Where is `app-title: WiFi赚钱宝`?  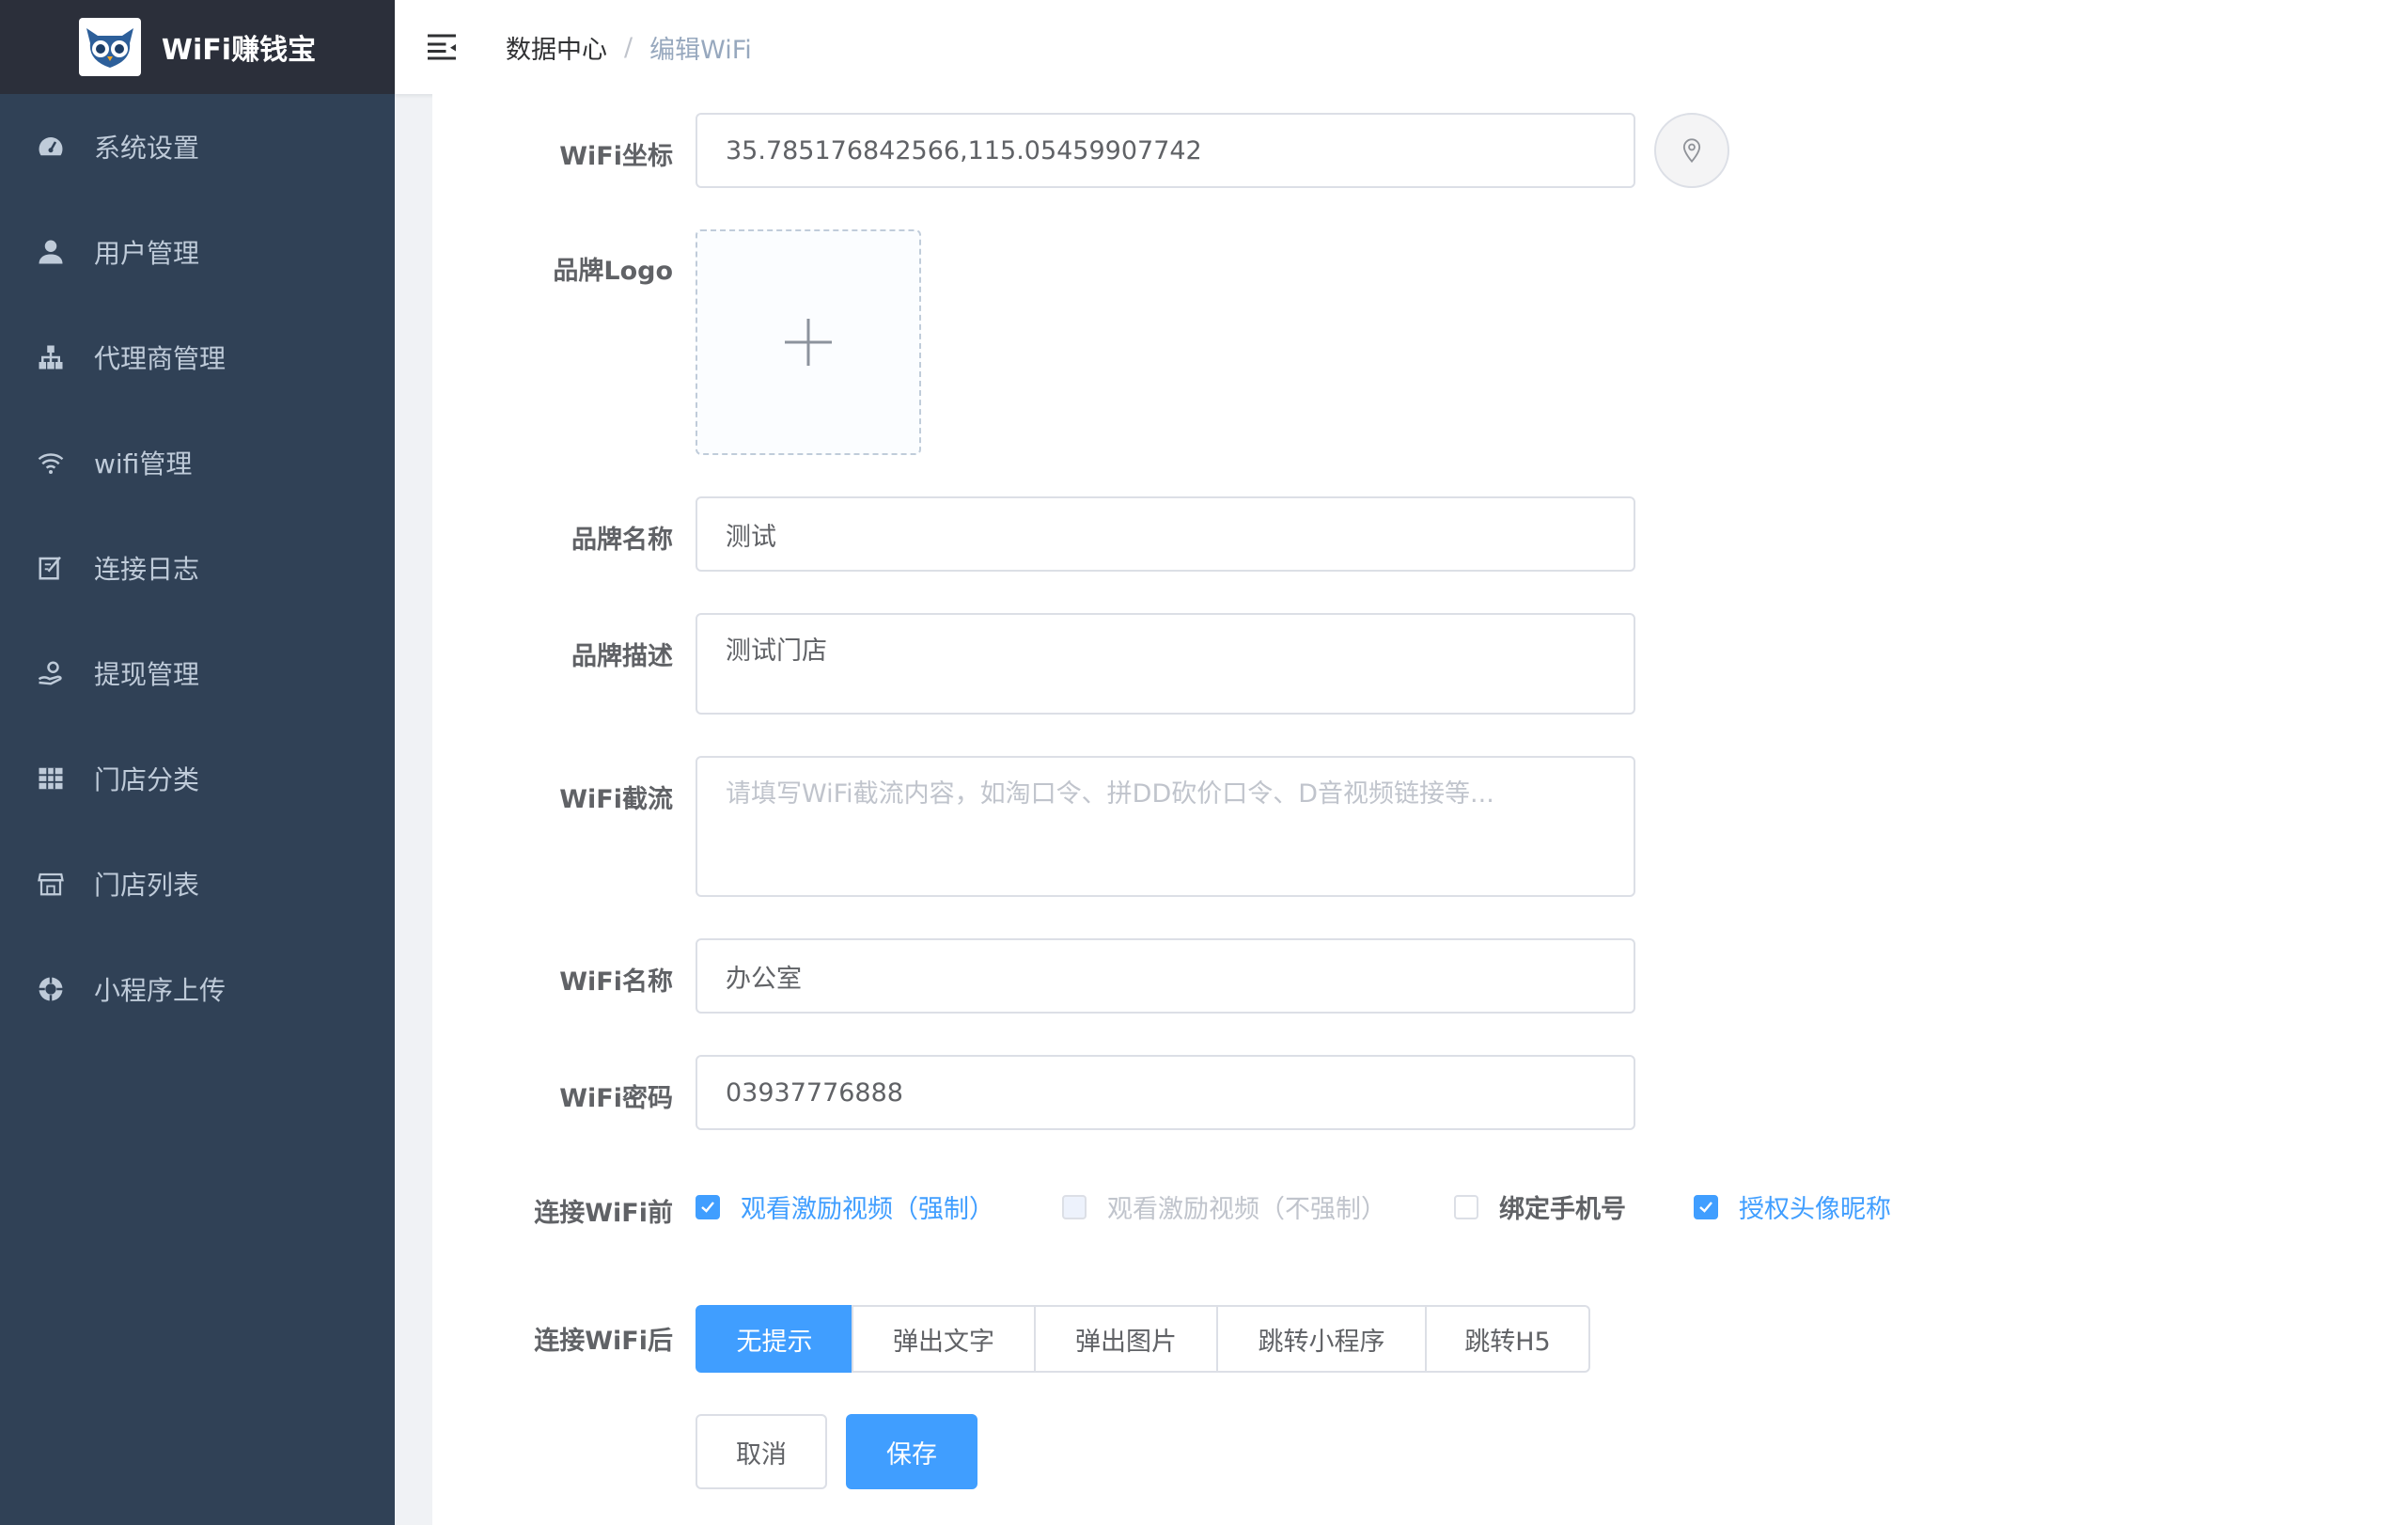 app-title: WiFi赚钱宝 is located at coordinates (239, 50).